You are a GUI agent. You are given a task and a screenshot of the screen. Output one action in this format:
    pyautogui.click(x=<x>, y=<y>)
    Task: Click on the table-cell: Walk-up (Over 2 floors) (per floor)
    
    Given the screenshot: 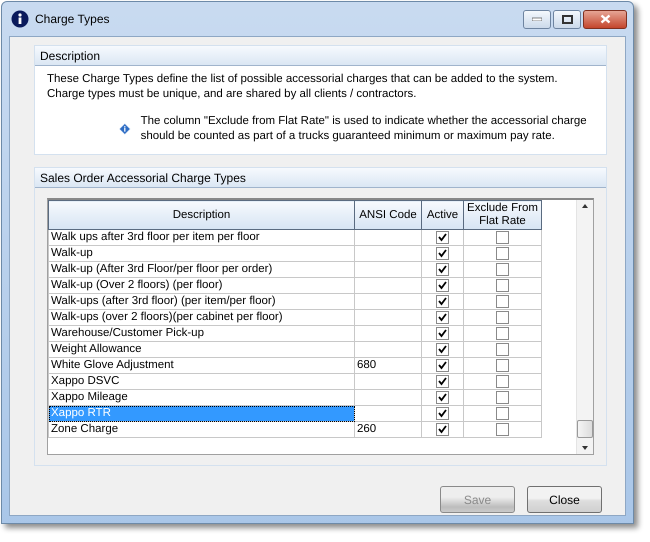 What is the action you would take?
    pyautogui.click(x=201, y=286)
    